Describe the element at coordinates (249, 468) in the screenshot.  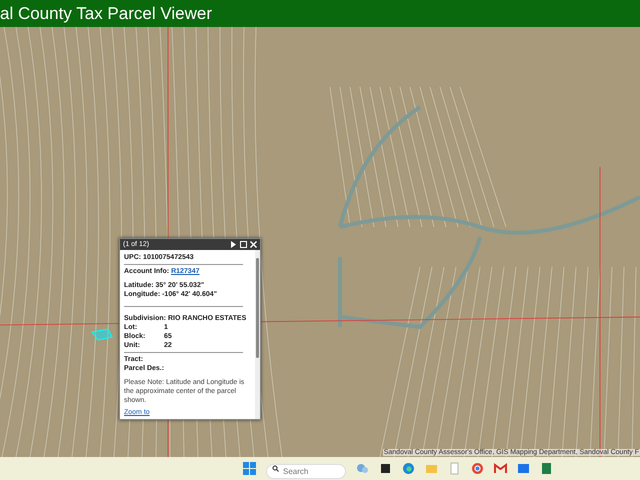
I see `windows-start-icon` at that location.